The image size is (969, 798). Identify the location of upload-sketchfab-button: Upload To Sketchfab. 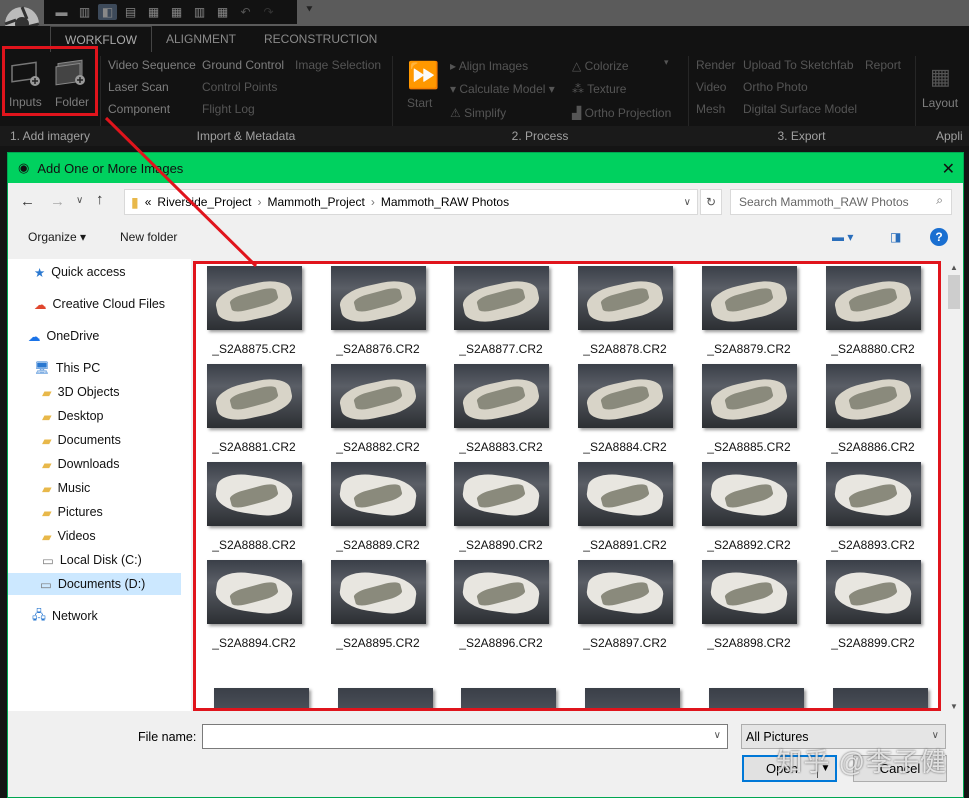
(798, 65).